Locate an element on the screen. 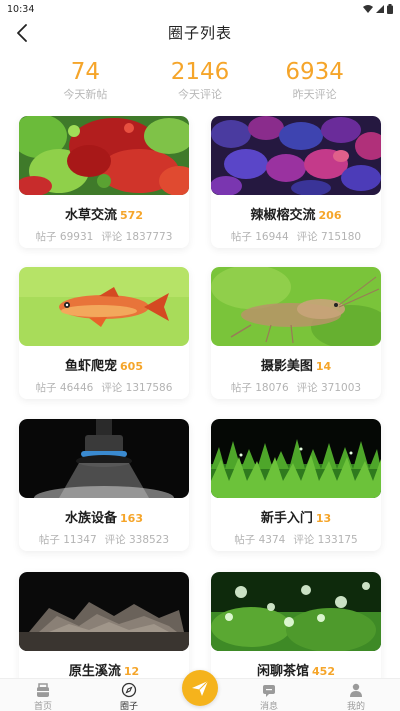 The image size is (400, 711). circle-count: 13 is located at coordinates (323, 518).